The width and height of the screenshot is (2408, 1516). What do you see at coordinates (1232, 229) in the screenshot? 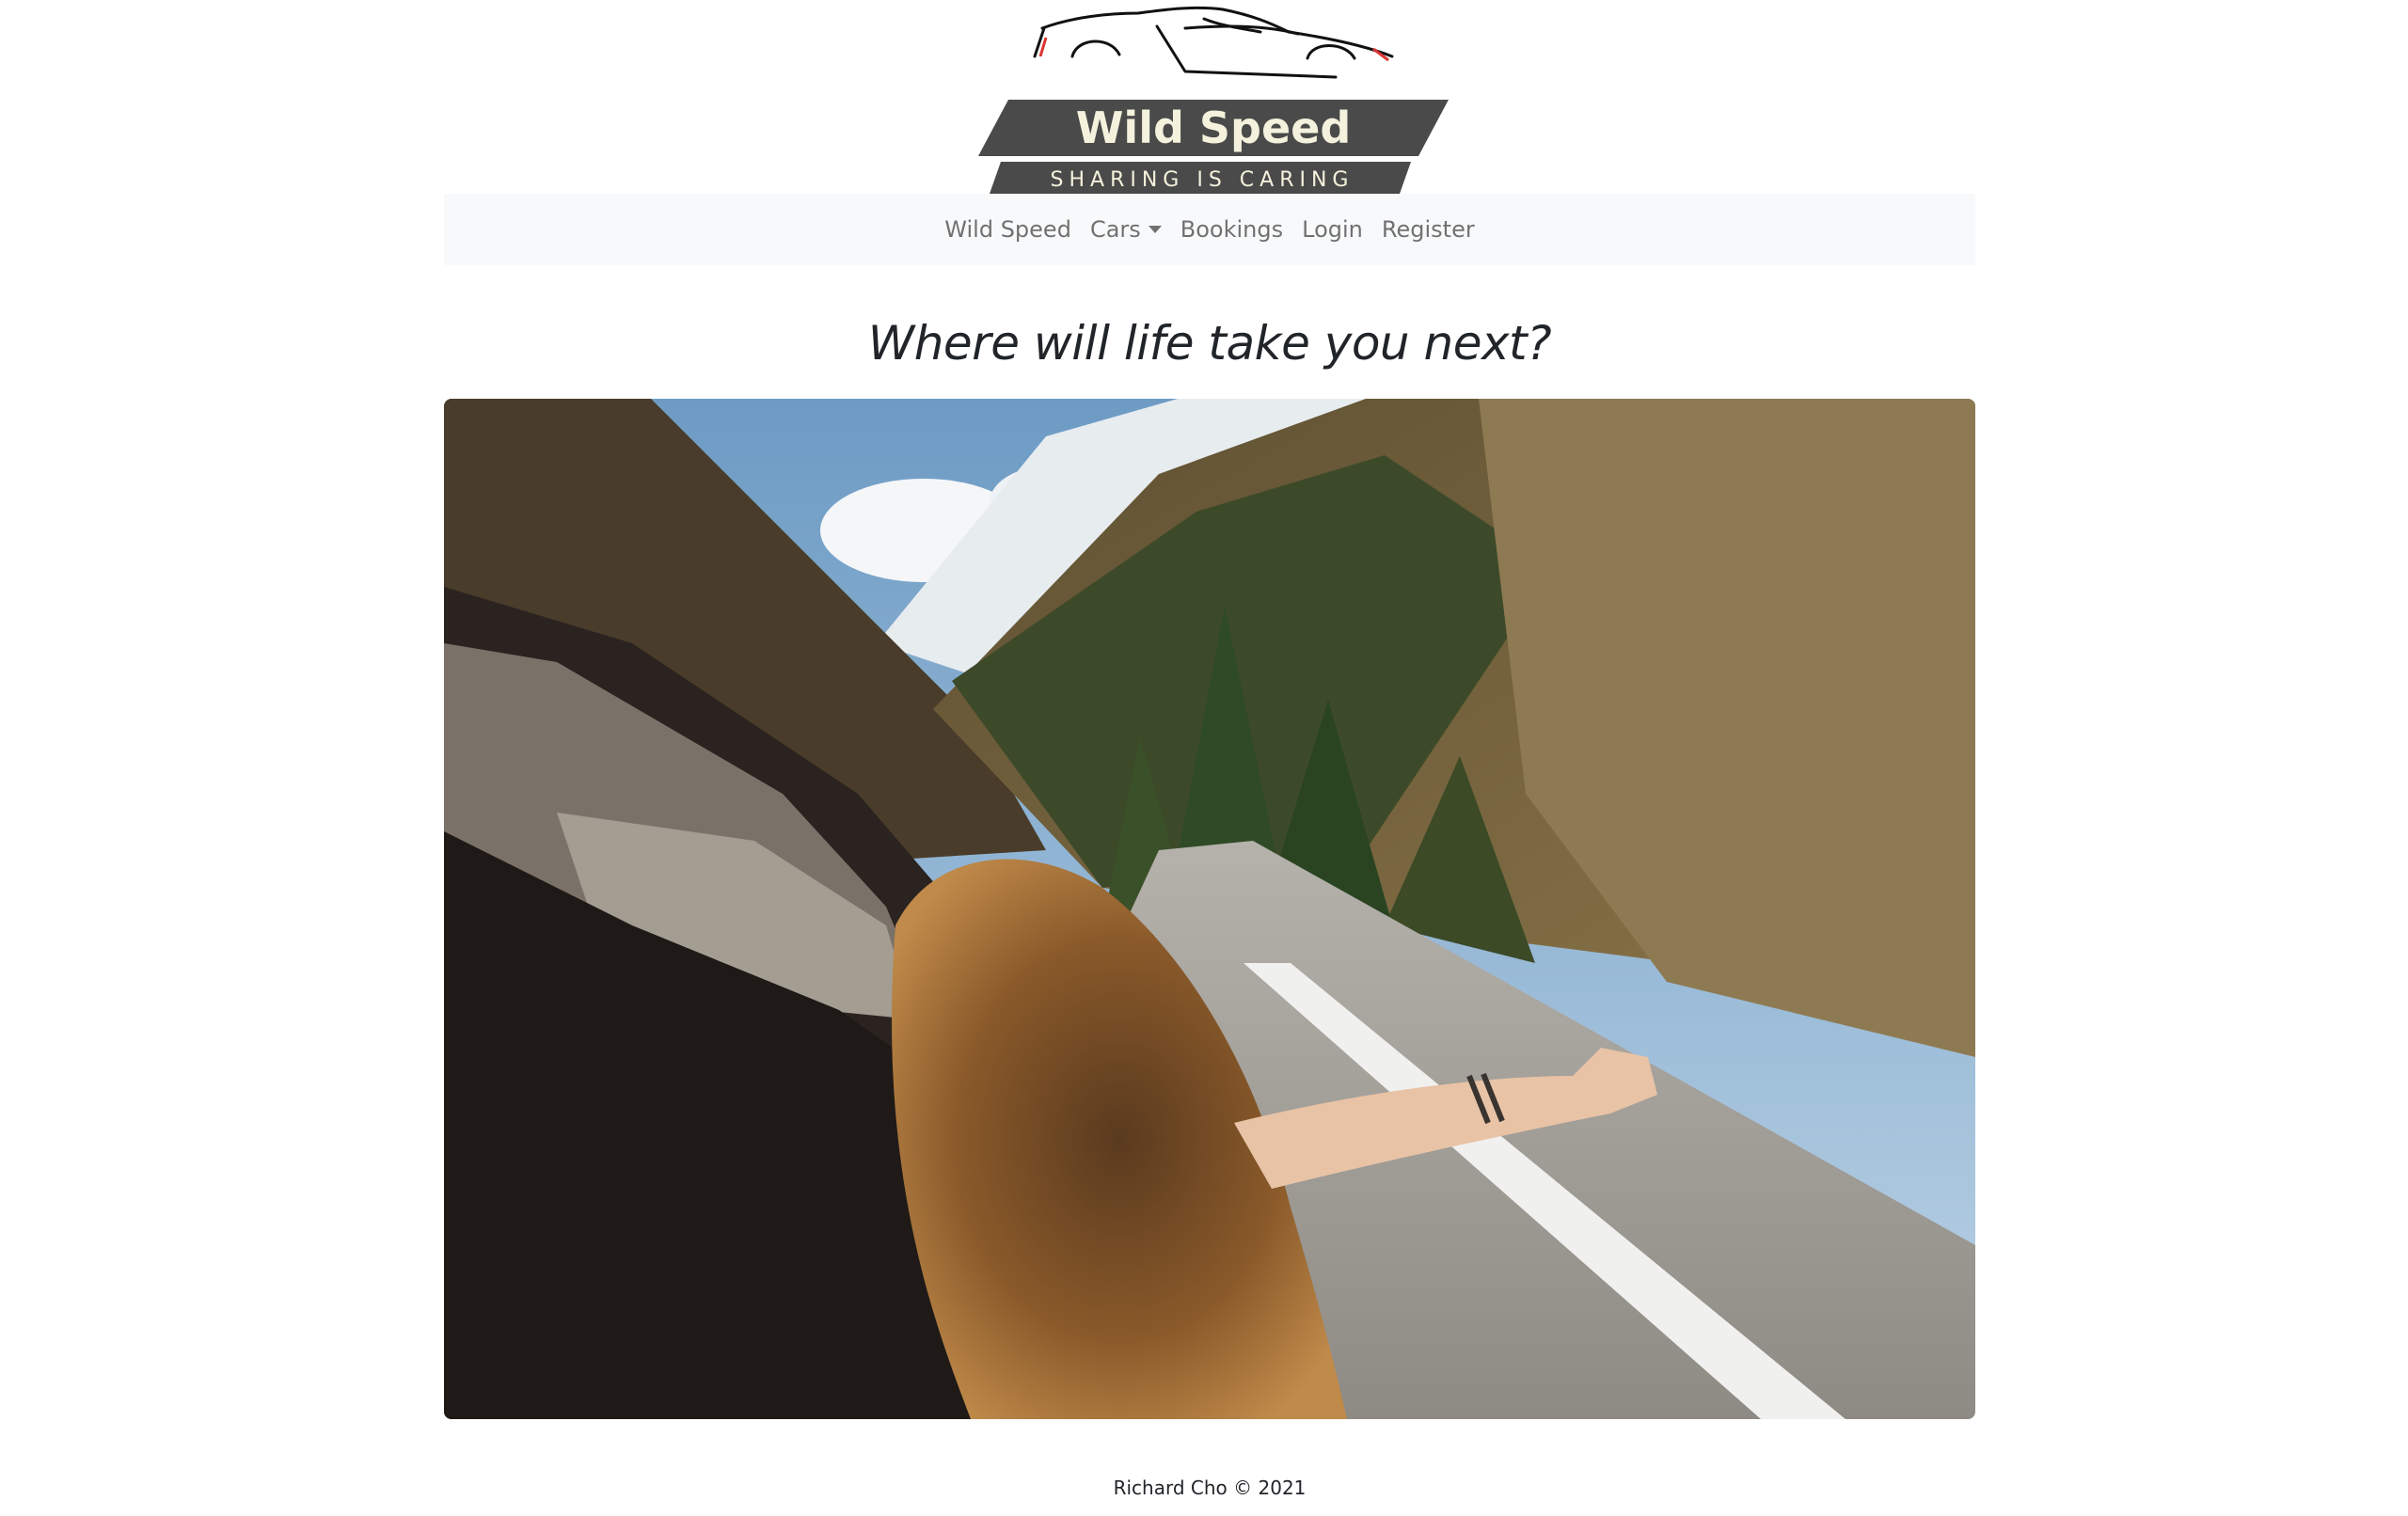
I see `nav-bookings-link: Bookings` at bounding box center [1232, 229].